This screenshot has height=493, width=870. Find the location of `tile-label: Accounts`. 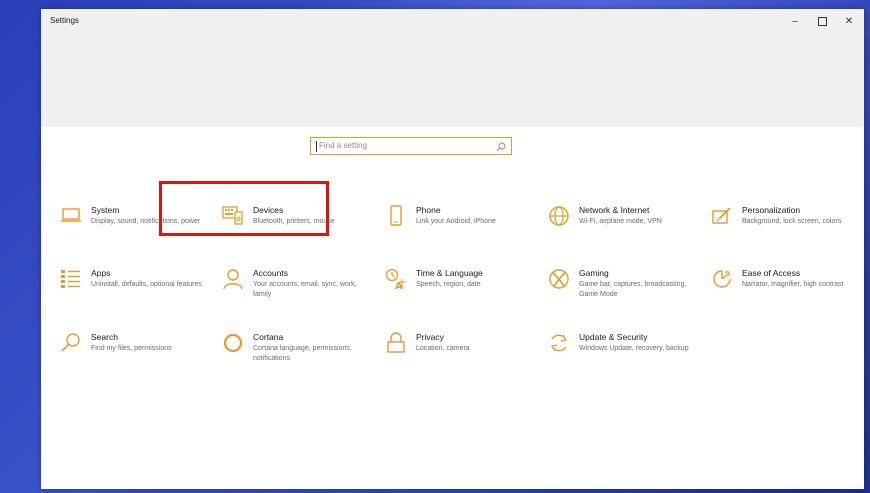

tile-label: Accounts is located at coordinates (270, 273).